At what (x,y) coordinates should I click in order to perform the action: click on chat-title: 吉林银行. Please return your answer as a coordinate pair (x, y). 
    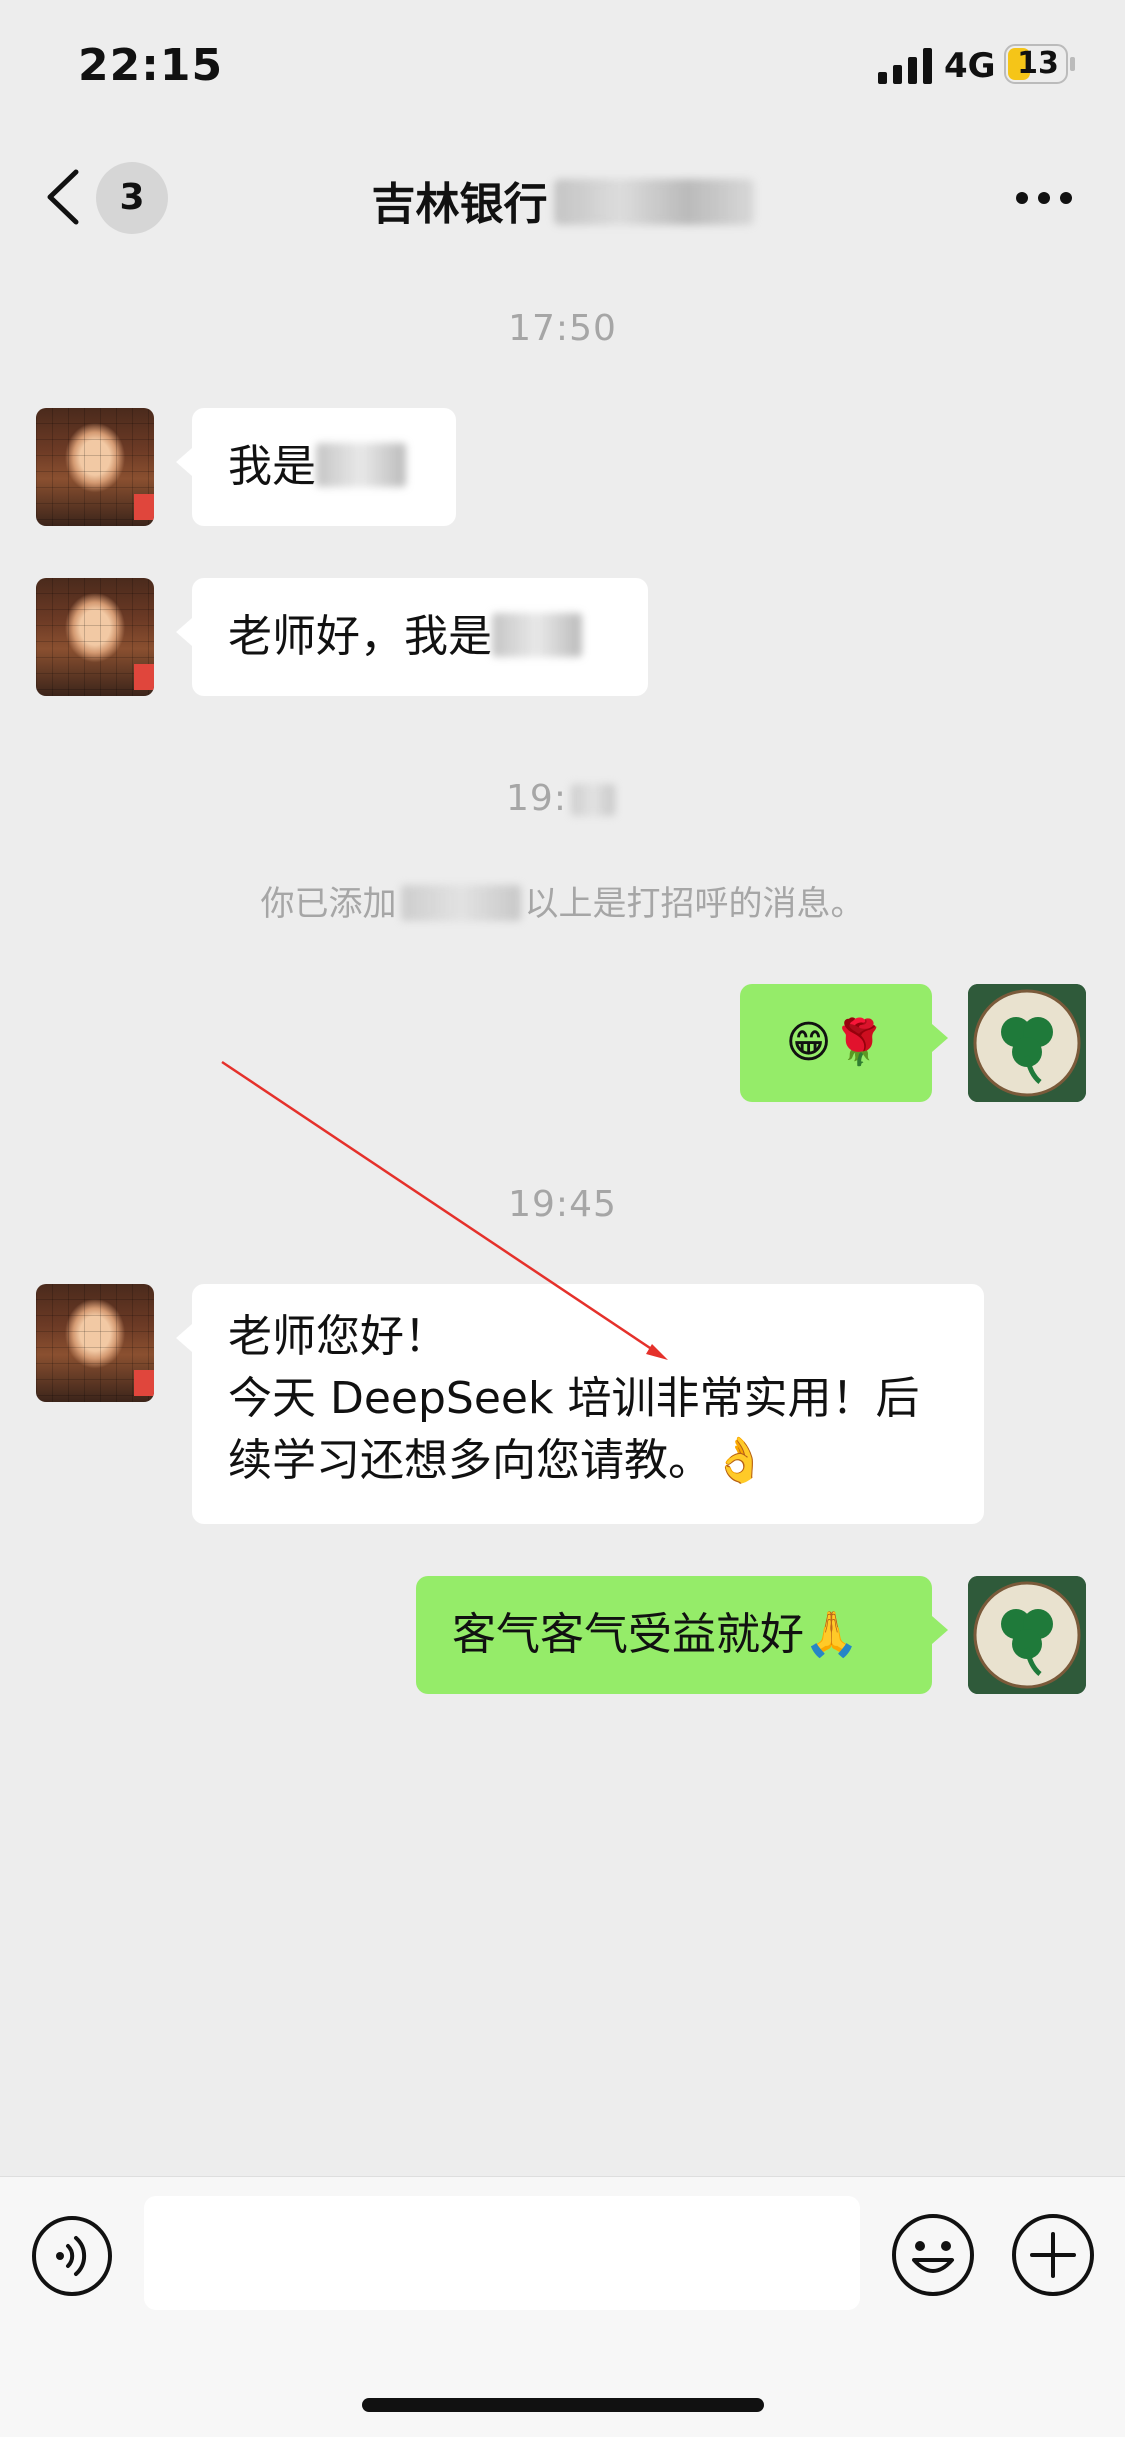
    Looking at the image, I should click on (562, 200).